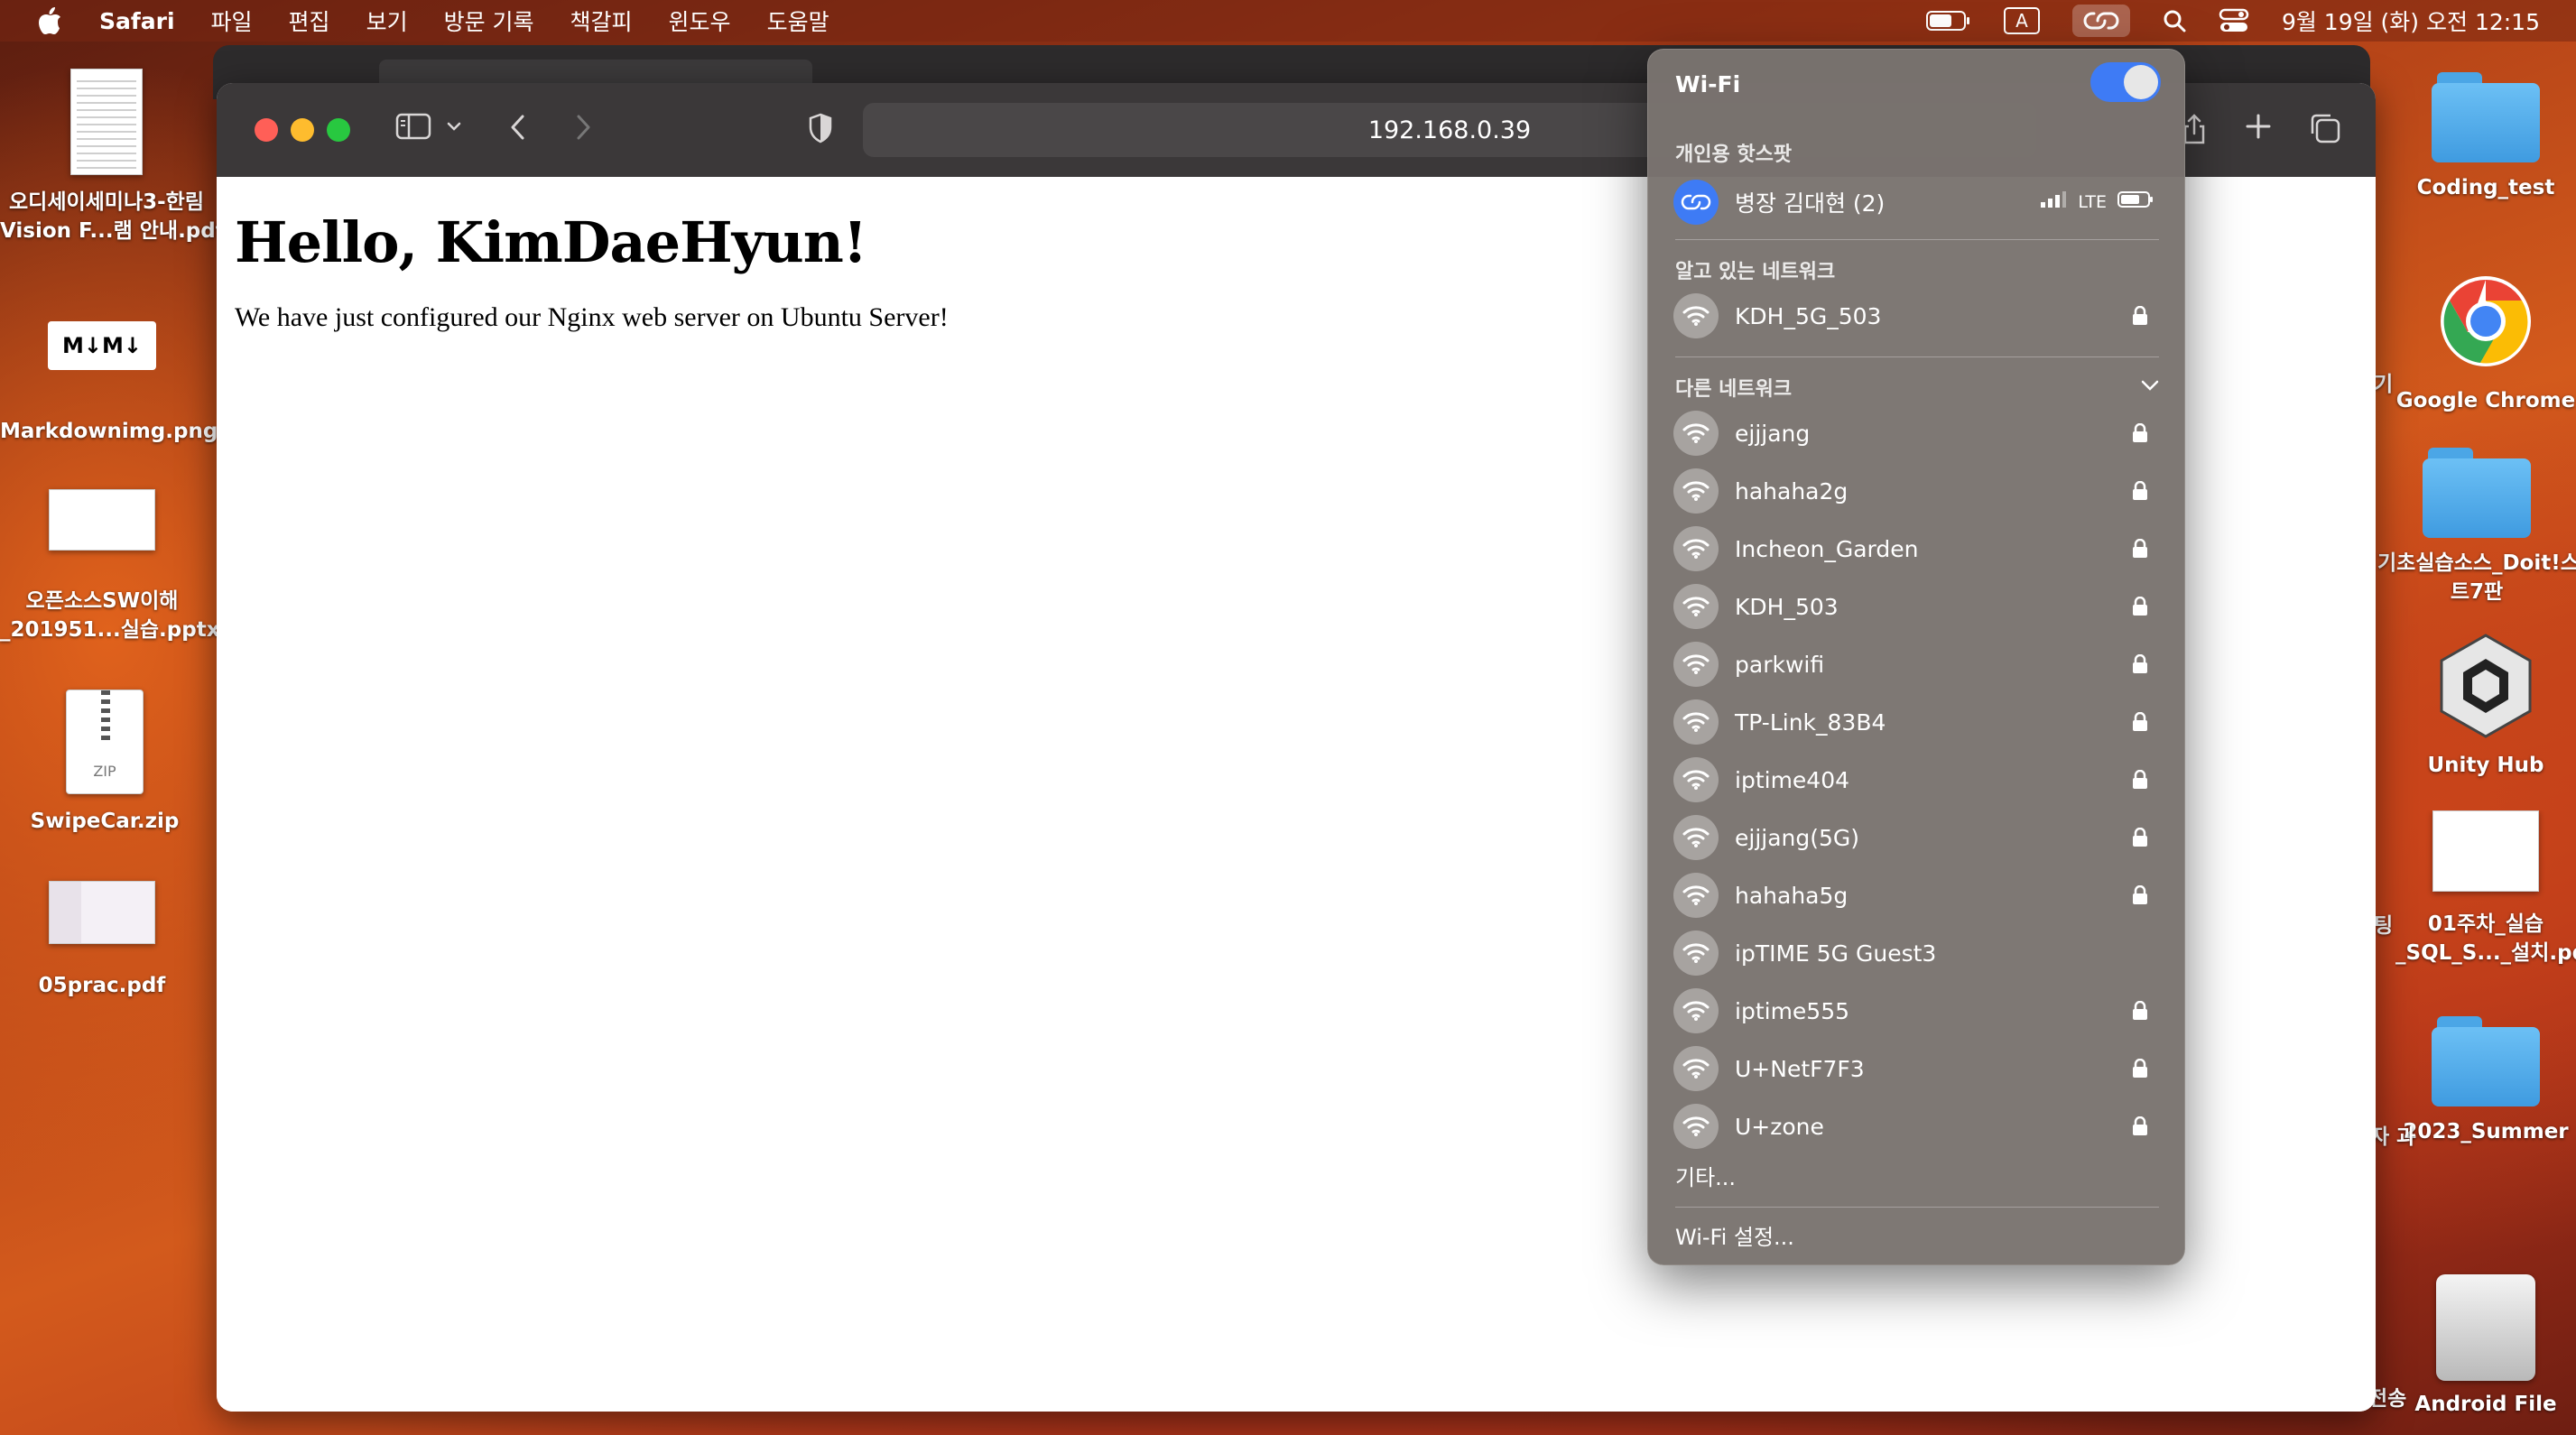 The image size is (2576, 1435). What do you see at coordinates (2100, 21) in the screenshot?
I see `hotspot-icon` at bounding box center [2100, 21].